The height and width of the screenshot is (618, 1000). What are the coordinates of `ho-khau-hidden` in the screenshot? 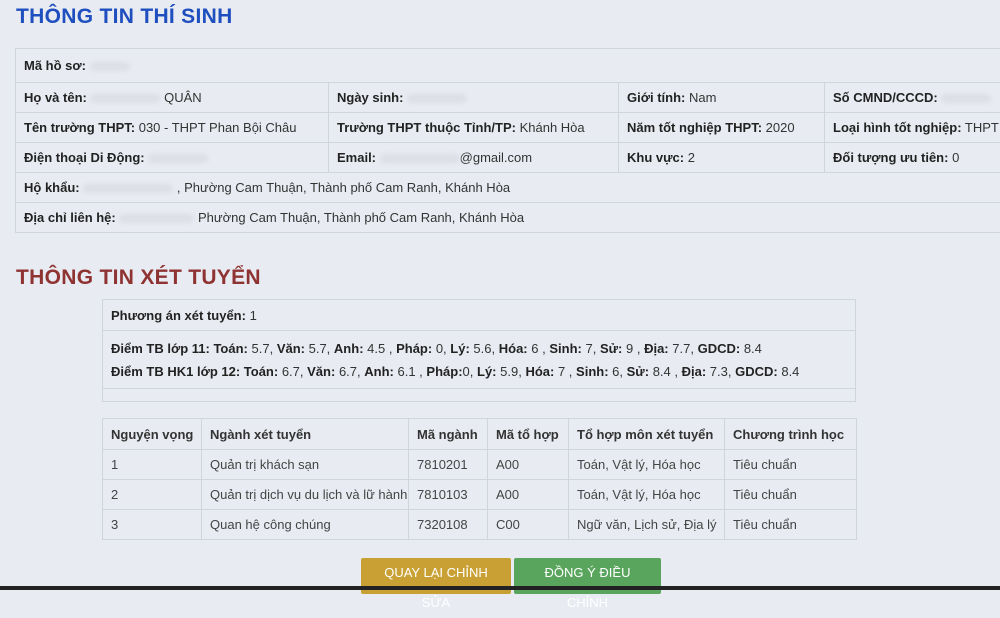 It's located at (128, 188).